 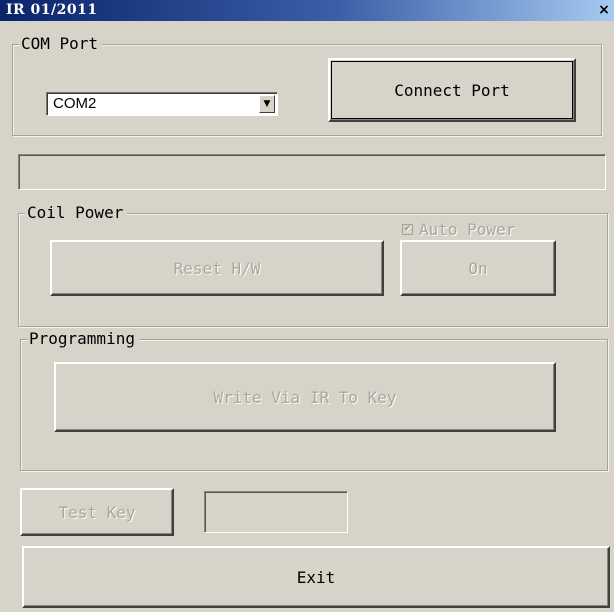 What do you see at coordinates (61, 44) in the screenshot?
I see `com-port-label: COM Port` at bounding box center [61, 44].